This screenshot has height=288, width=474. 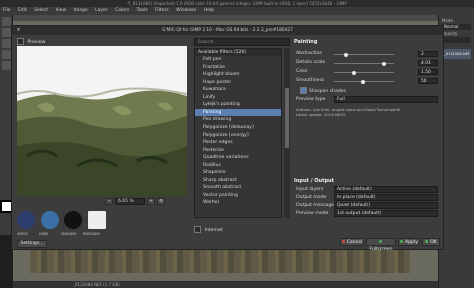 I want to click on close-icon: ×, so click(x=18, y=30).